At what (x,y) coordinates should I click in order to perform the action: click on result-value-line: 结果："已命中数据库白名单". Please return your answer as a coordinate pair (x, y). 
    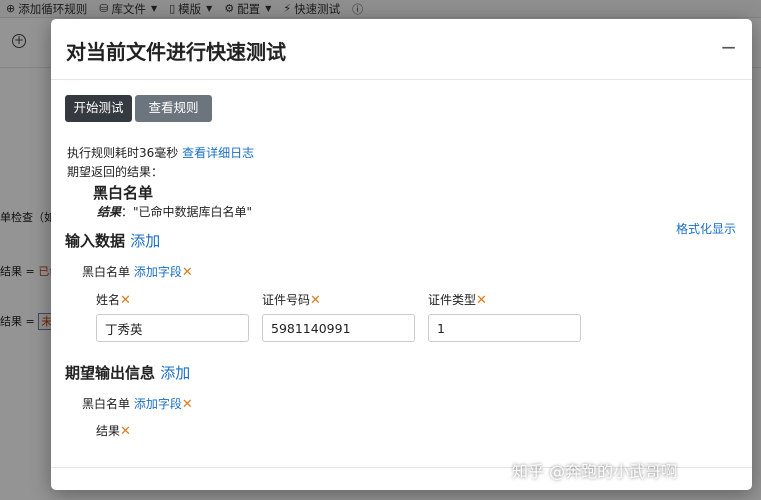
    Looking at the image, I should click on (175, 212).